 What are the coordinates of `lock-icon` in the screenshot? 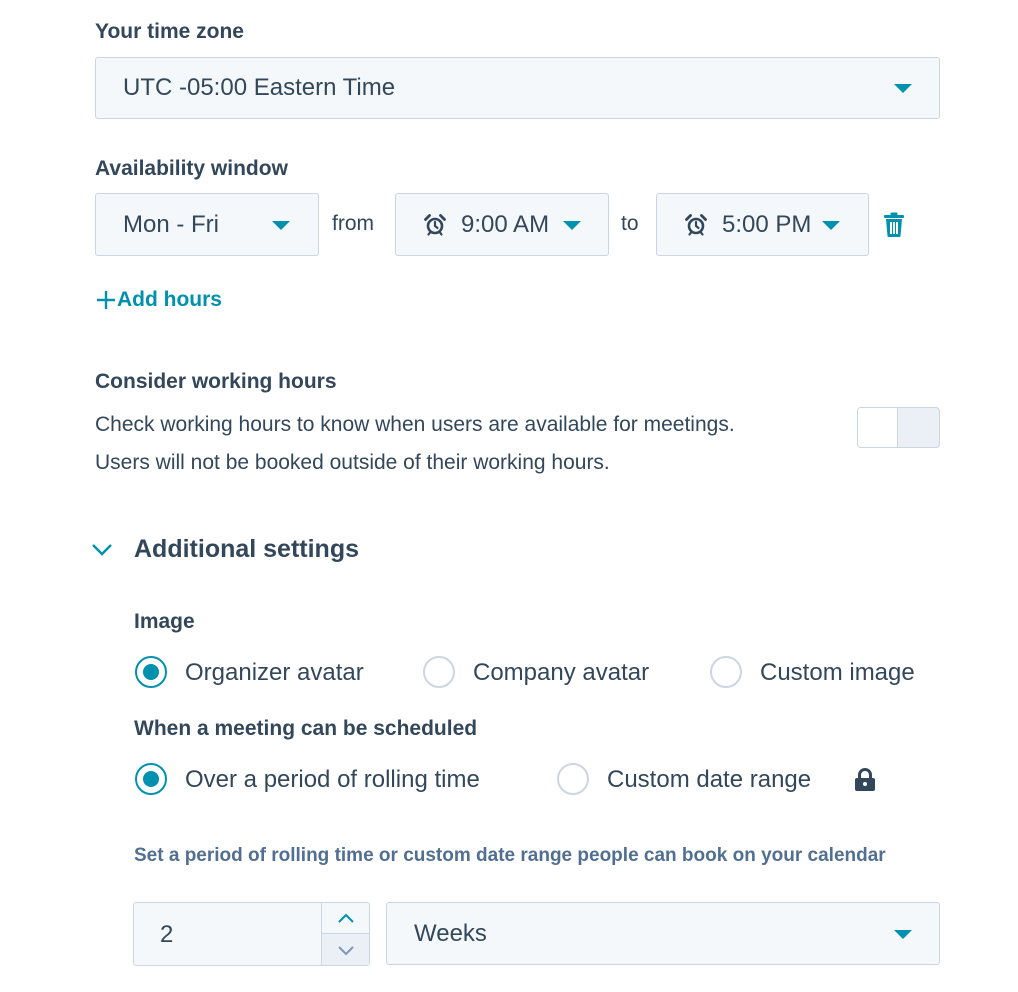 It's located at (865, 780).